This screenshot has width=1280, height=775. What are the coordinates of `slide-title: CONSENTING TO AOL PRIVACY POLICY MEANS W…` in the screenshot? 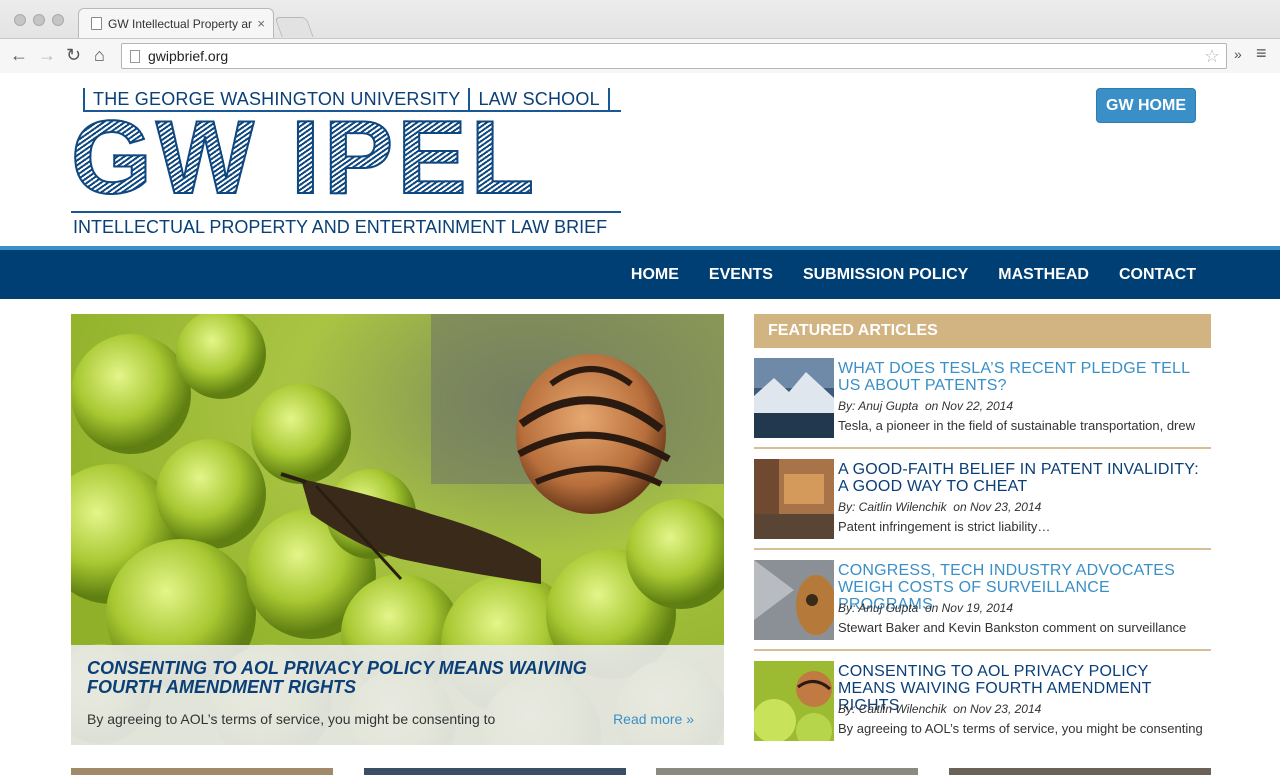 It's located at (367, 678).